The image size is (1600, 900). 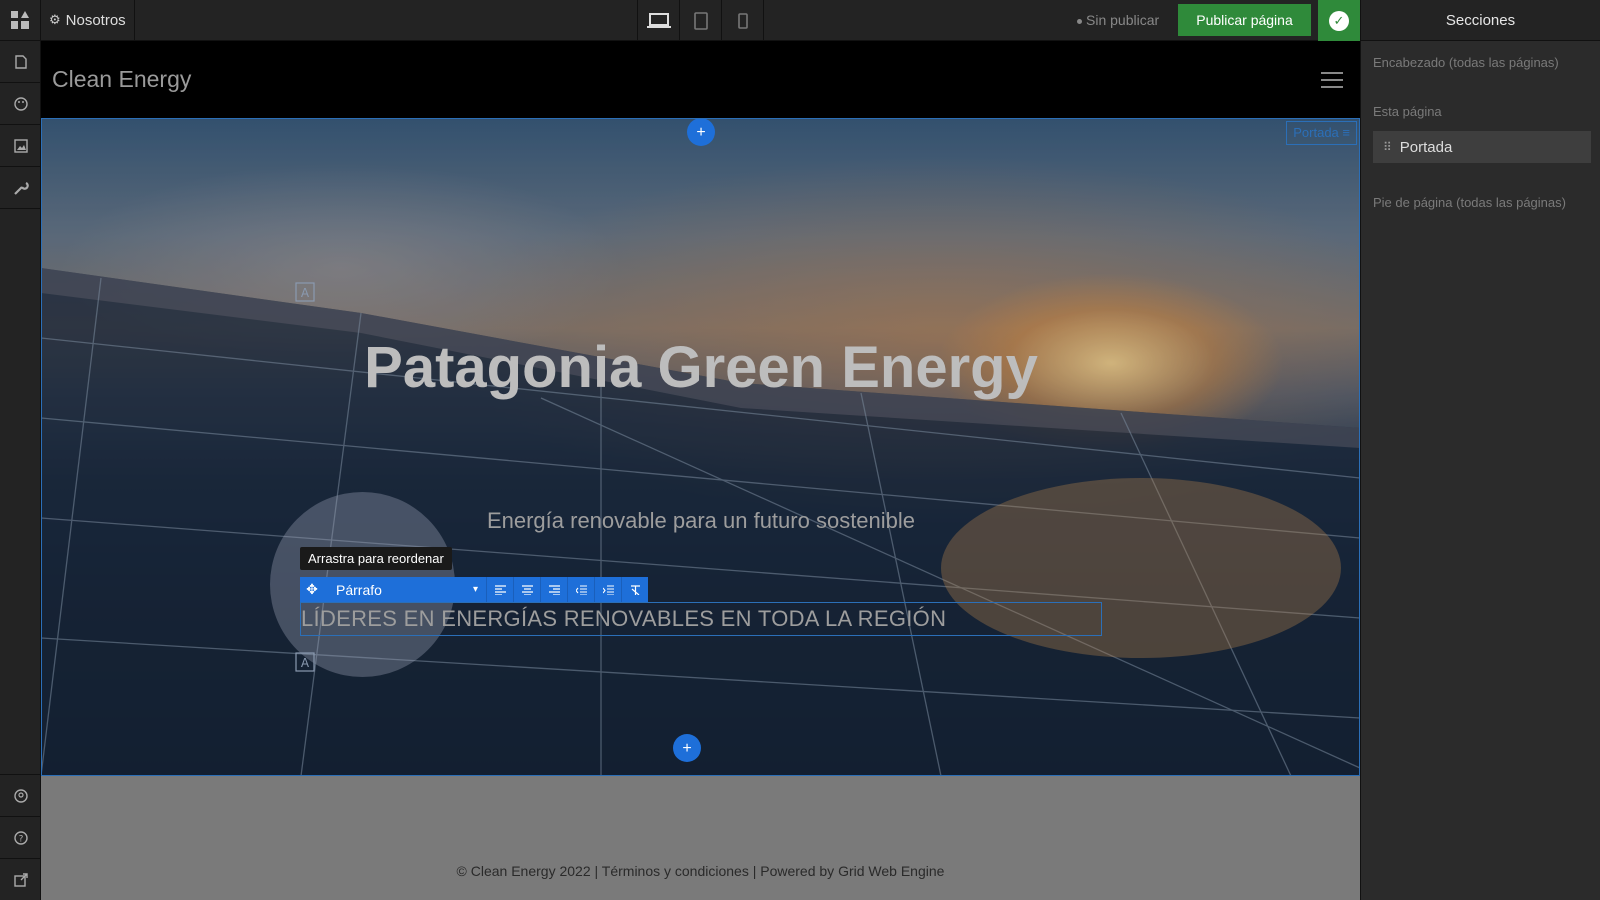 I want to click on section-item-portada: ⠿ Portada, so click(x=1482, y=147).